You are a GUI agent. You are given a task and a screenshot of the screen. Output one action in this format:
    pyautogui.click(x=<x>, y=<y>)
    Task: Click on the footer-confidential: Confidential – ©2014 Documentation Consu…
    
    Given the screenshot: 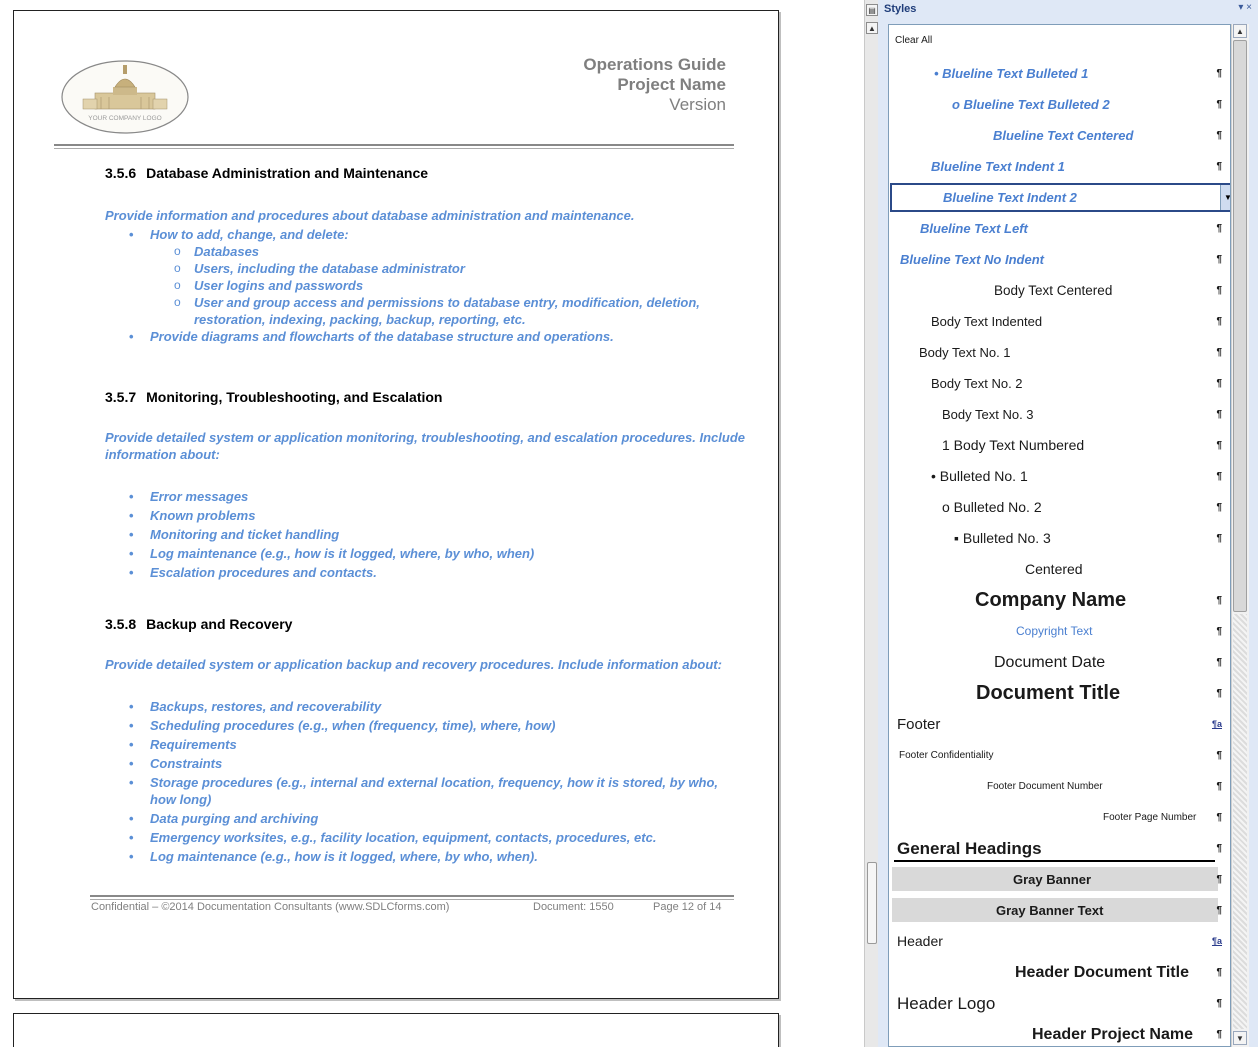 What is the action you would take?
    pyautogui.click(x=270, y=907)
    